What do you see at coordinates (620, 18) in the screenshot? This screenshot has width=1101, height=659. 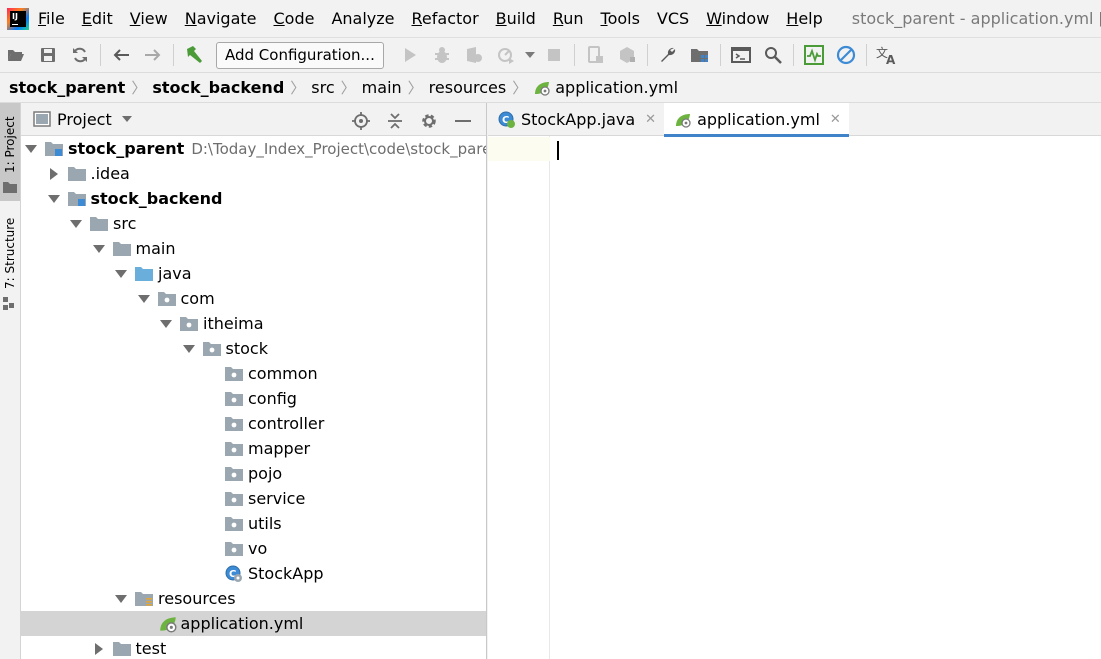 I see `menu-tools: Tools` at bounding box center [620, 18].